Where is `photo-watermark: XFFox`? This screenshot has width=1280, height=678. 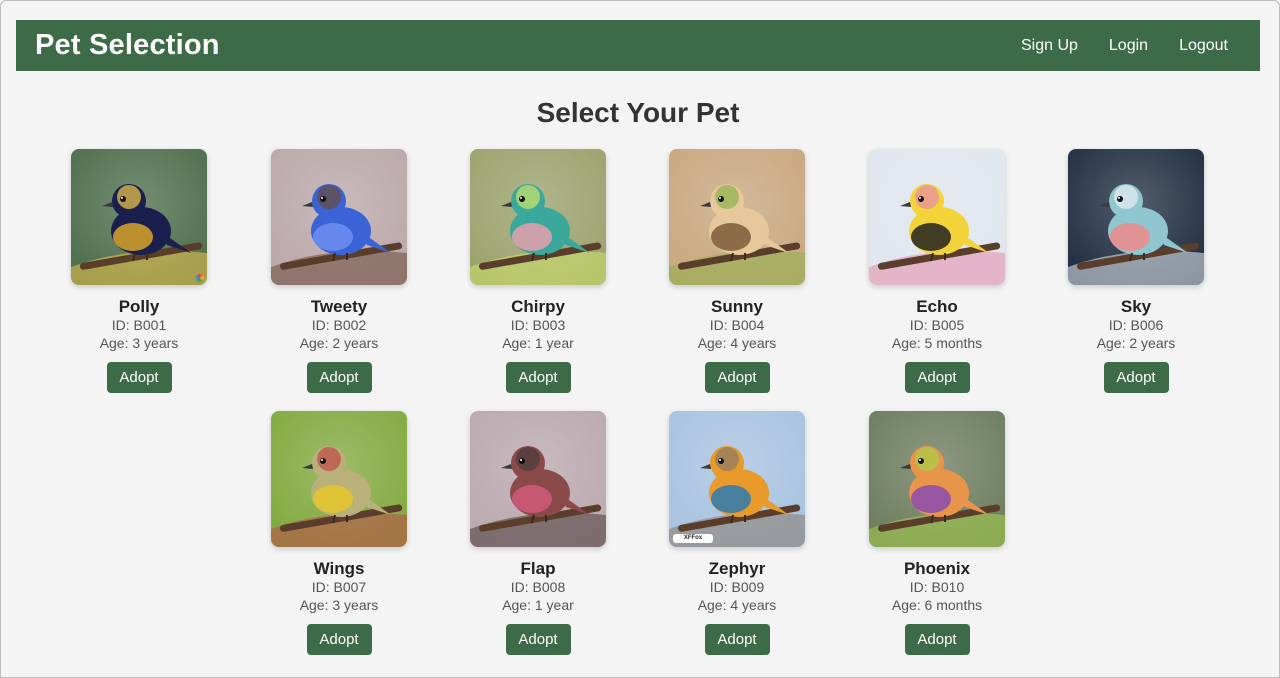
photo-watermark: XFFox is located at coordinates (693, 538).